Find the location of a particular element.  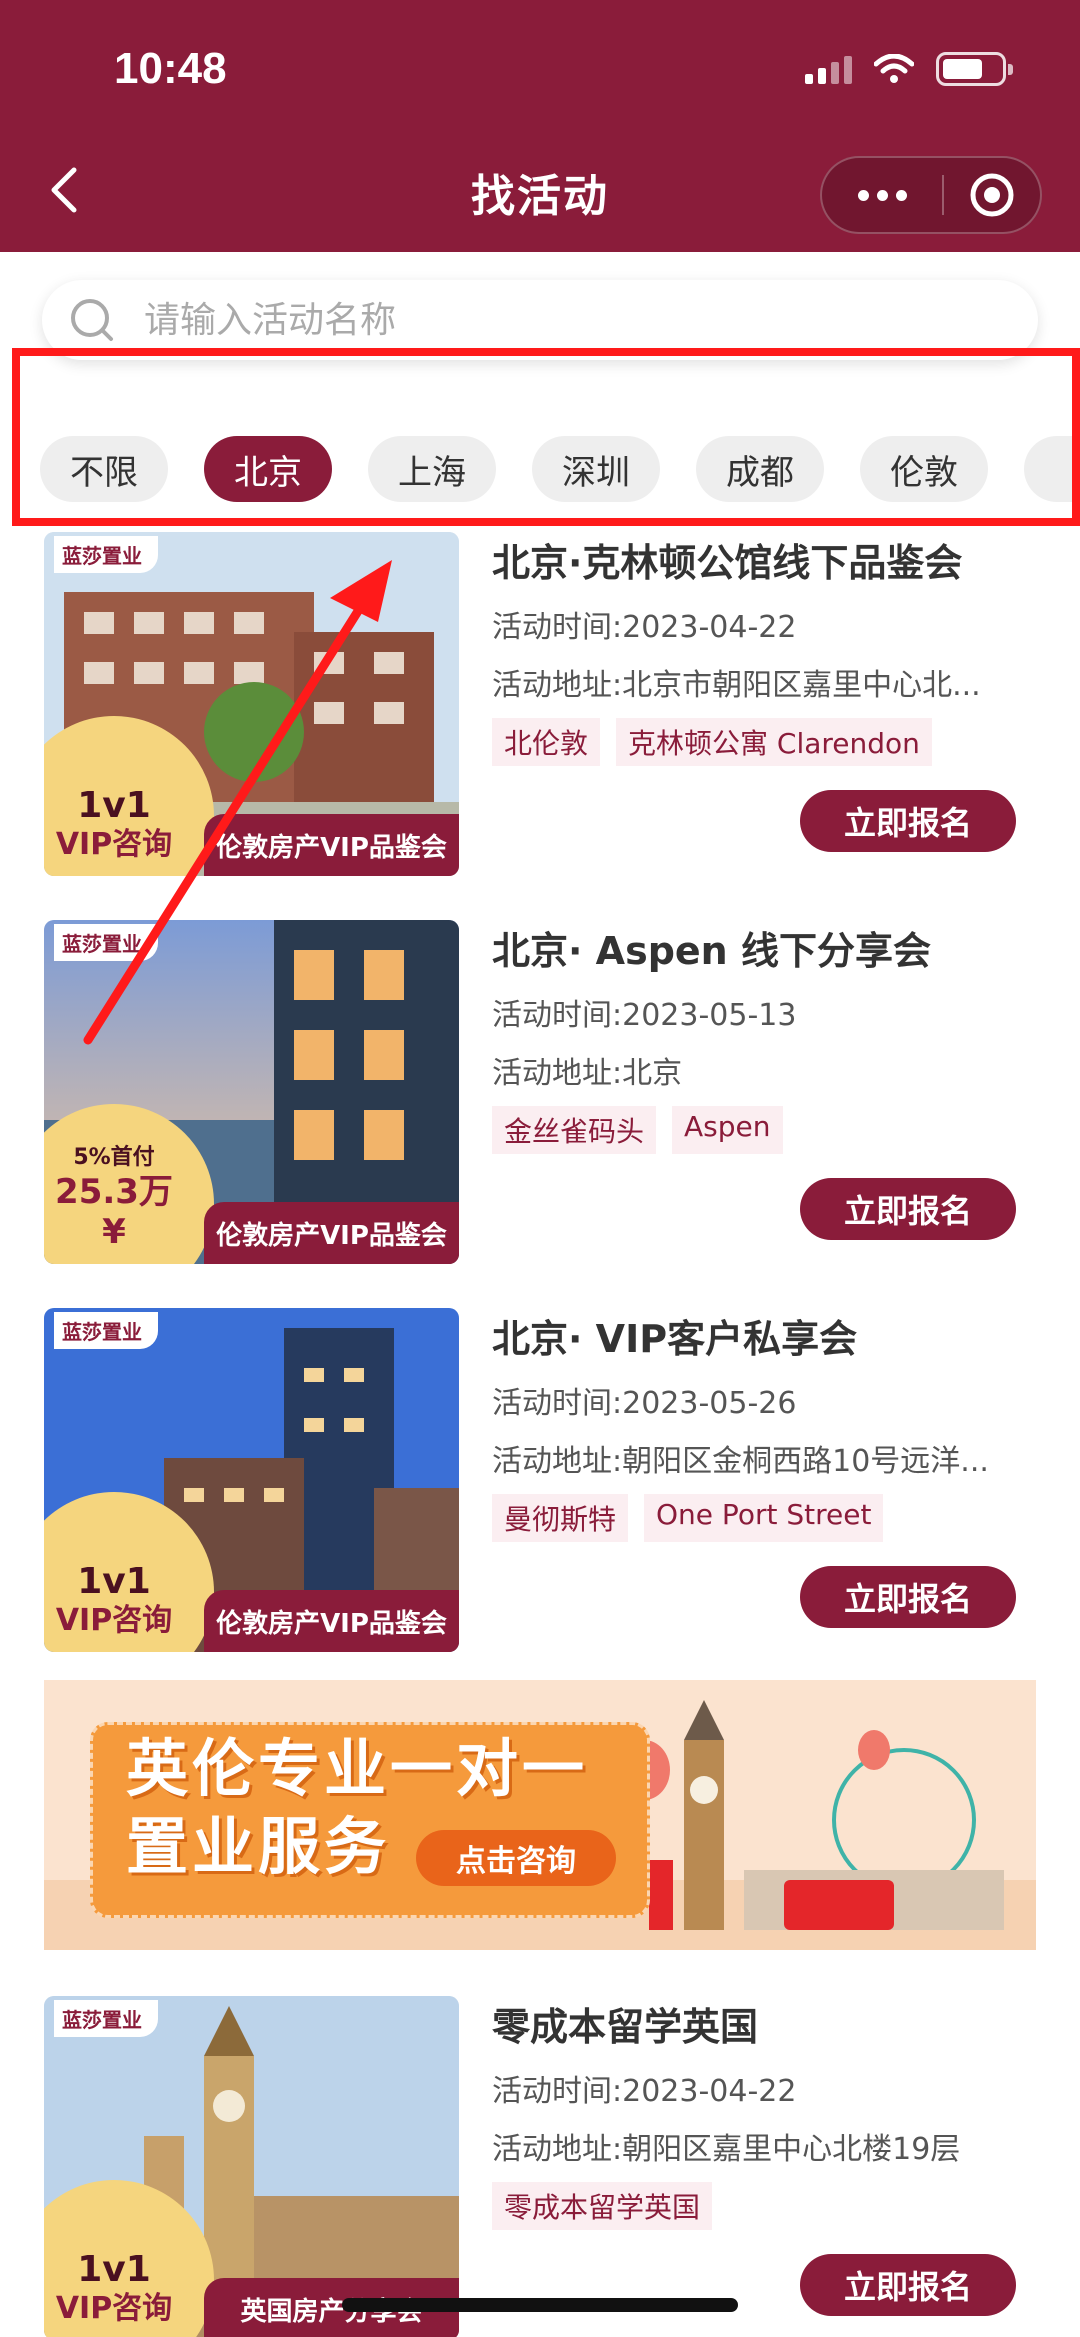

city-chip-shanghai: 上海 is located at coordinates (432, 469).